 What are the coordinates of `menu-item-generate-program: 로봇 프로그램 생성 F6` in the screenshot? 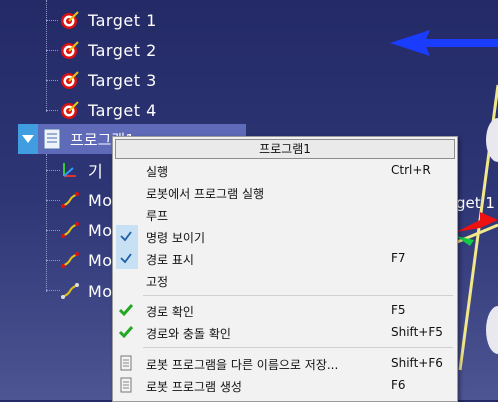 It's located at (285, 385).